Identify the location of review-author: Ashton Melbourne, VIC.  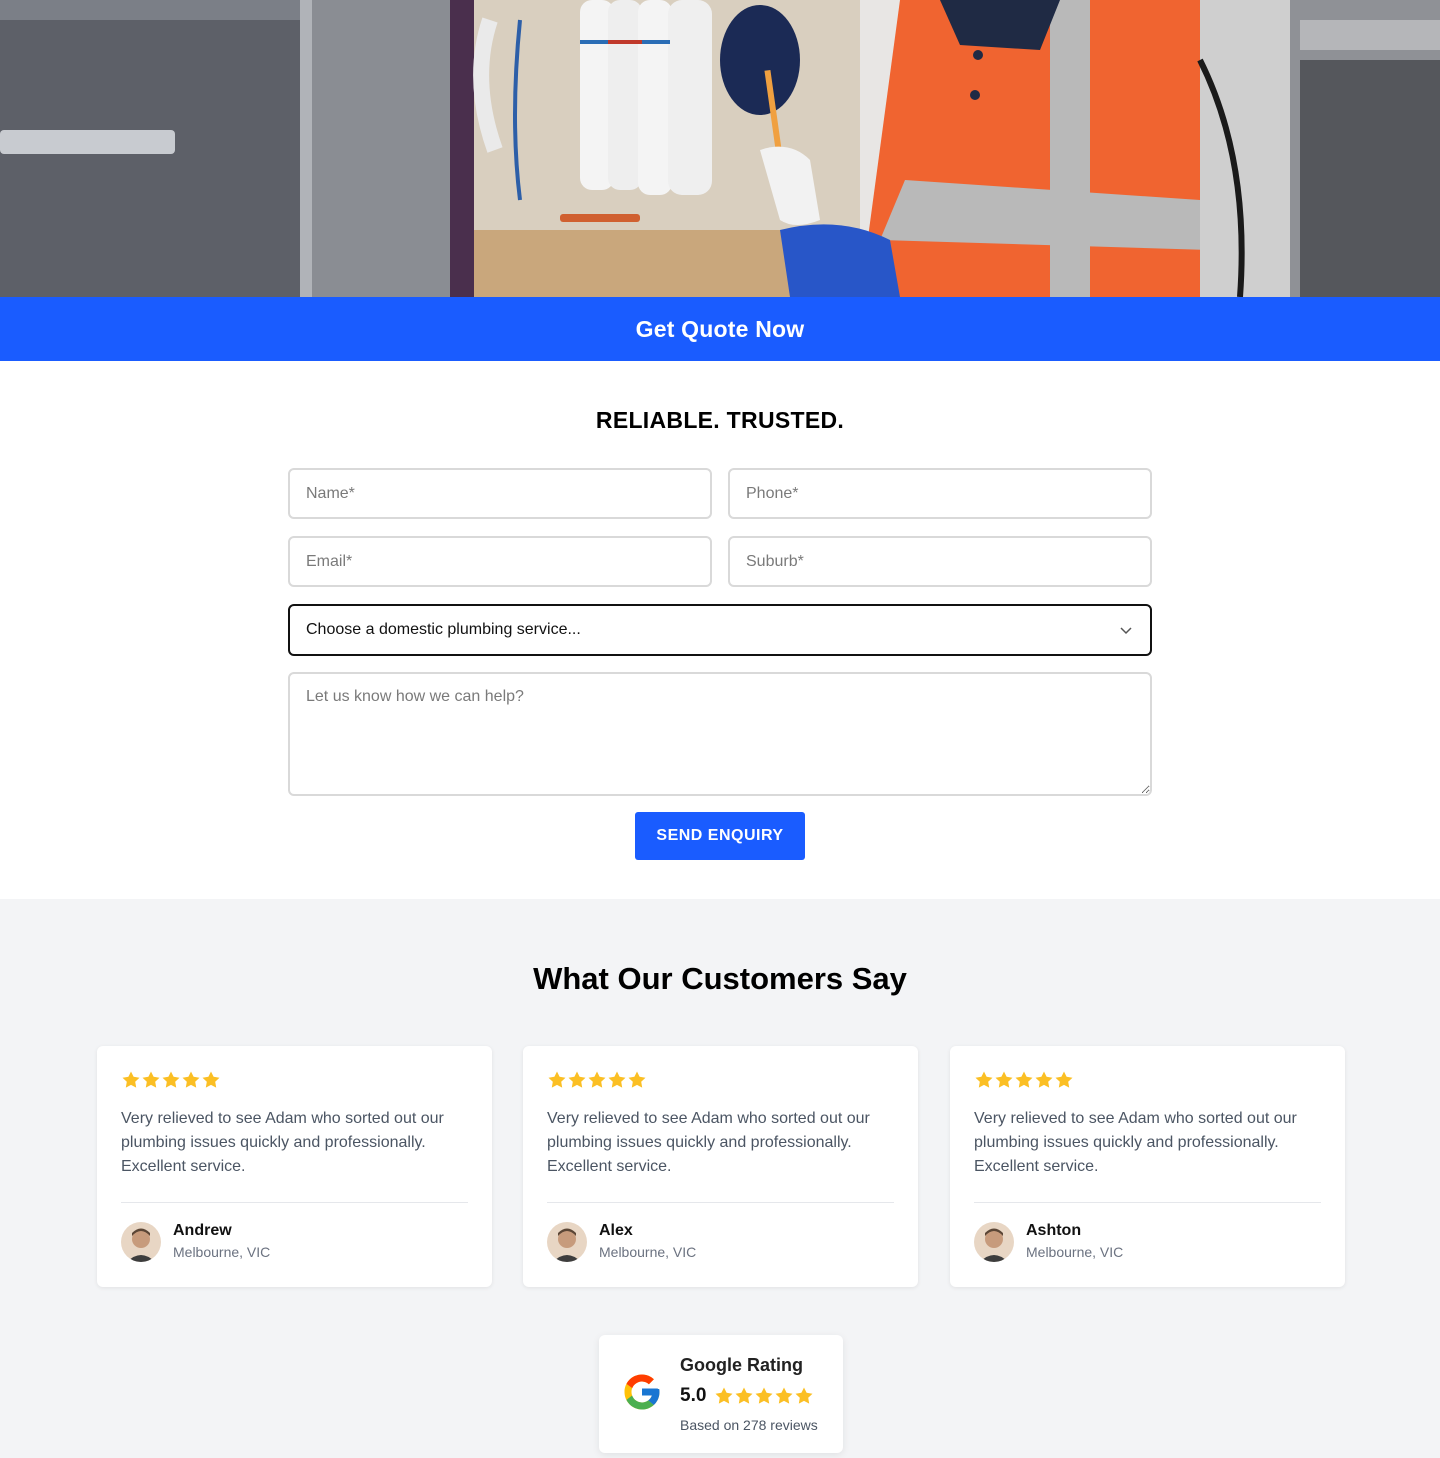
(1048, 1242).